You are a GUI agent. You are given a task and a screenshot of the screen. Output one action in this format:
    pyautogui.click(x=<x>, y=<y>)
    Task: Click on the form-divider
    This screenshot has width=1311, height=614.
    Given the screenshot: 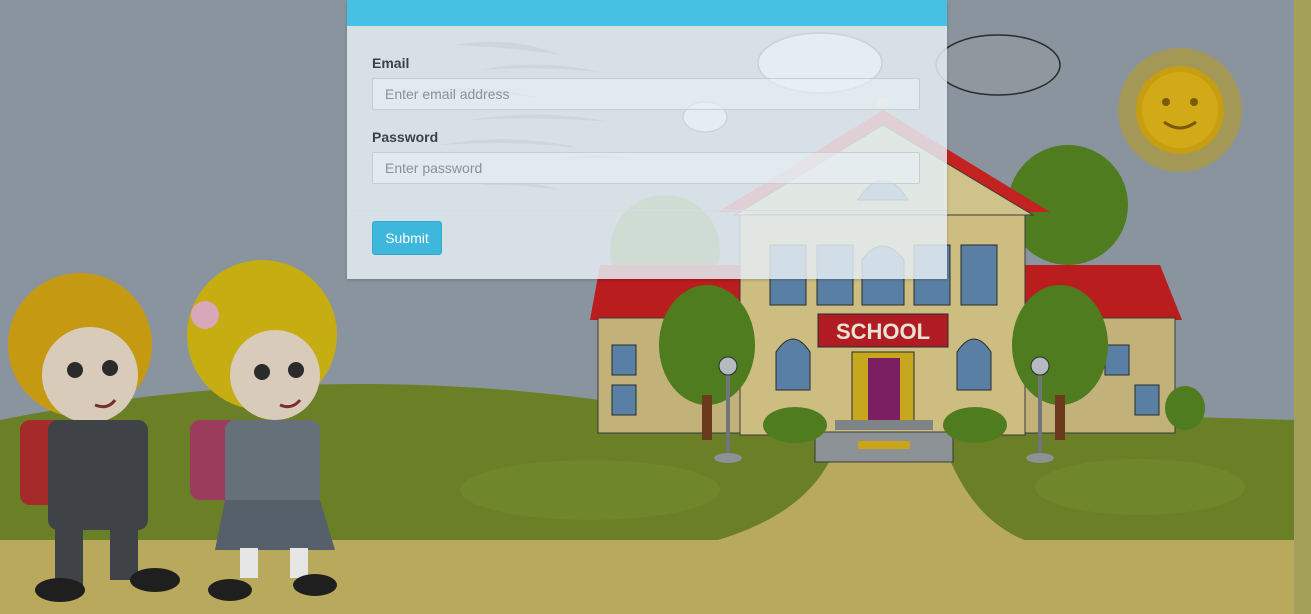 What is the action you would take?
    pyautogui.click(x=647, y=210)
    